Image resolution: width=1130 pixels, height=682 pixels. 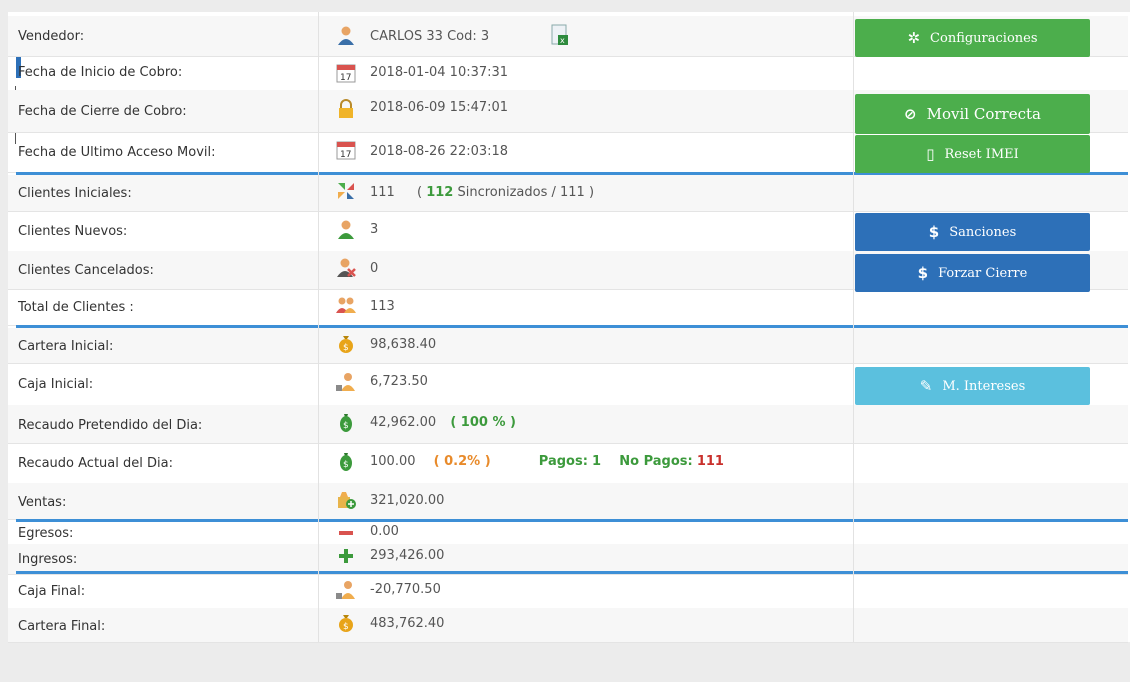 What do you see at coordinates (110, 425) in the screenshot?
I see `label-recaudo-pretendido: Recaudo Pretendido del Dia:` at bounding box center [110, 425].